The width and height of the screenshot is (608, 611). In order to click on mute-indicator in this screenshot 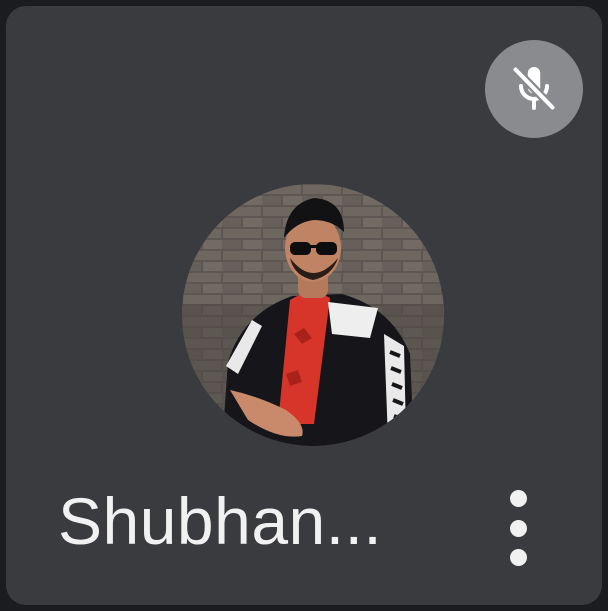, I will do `click(534, 89)`.